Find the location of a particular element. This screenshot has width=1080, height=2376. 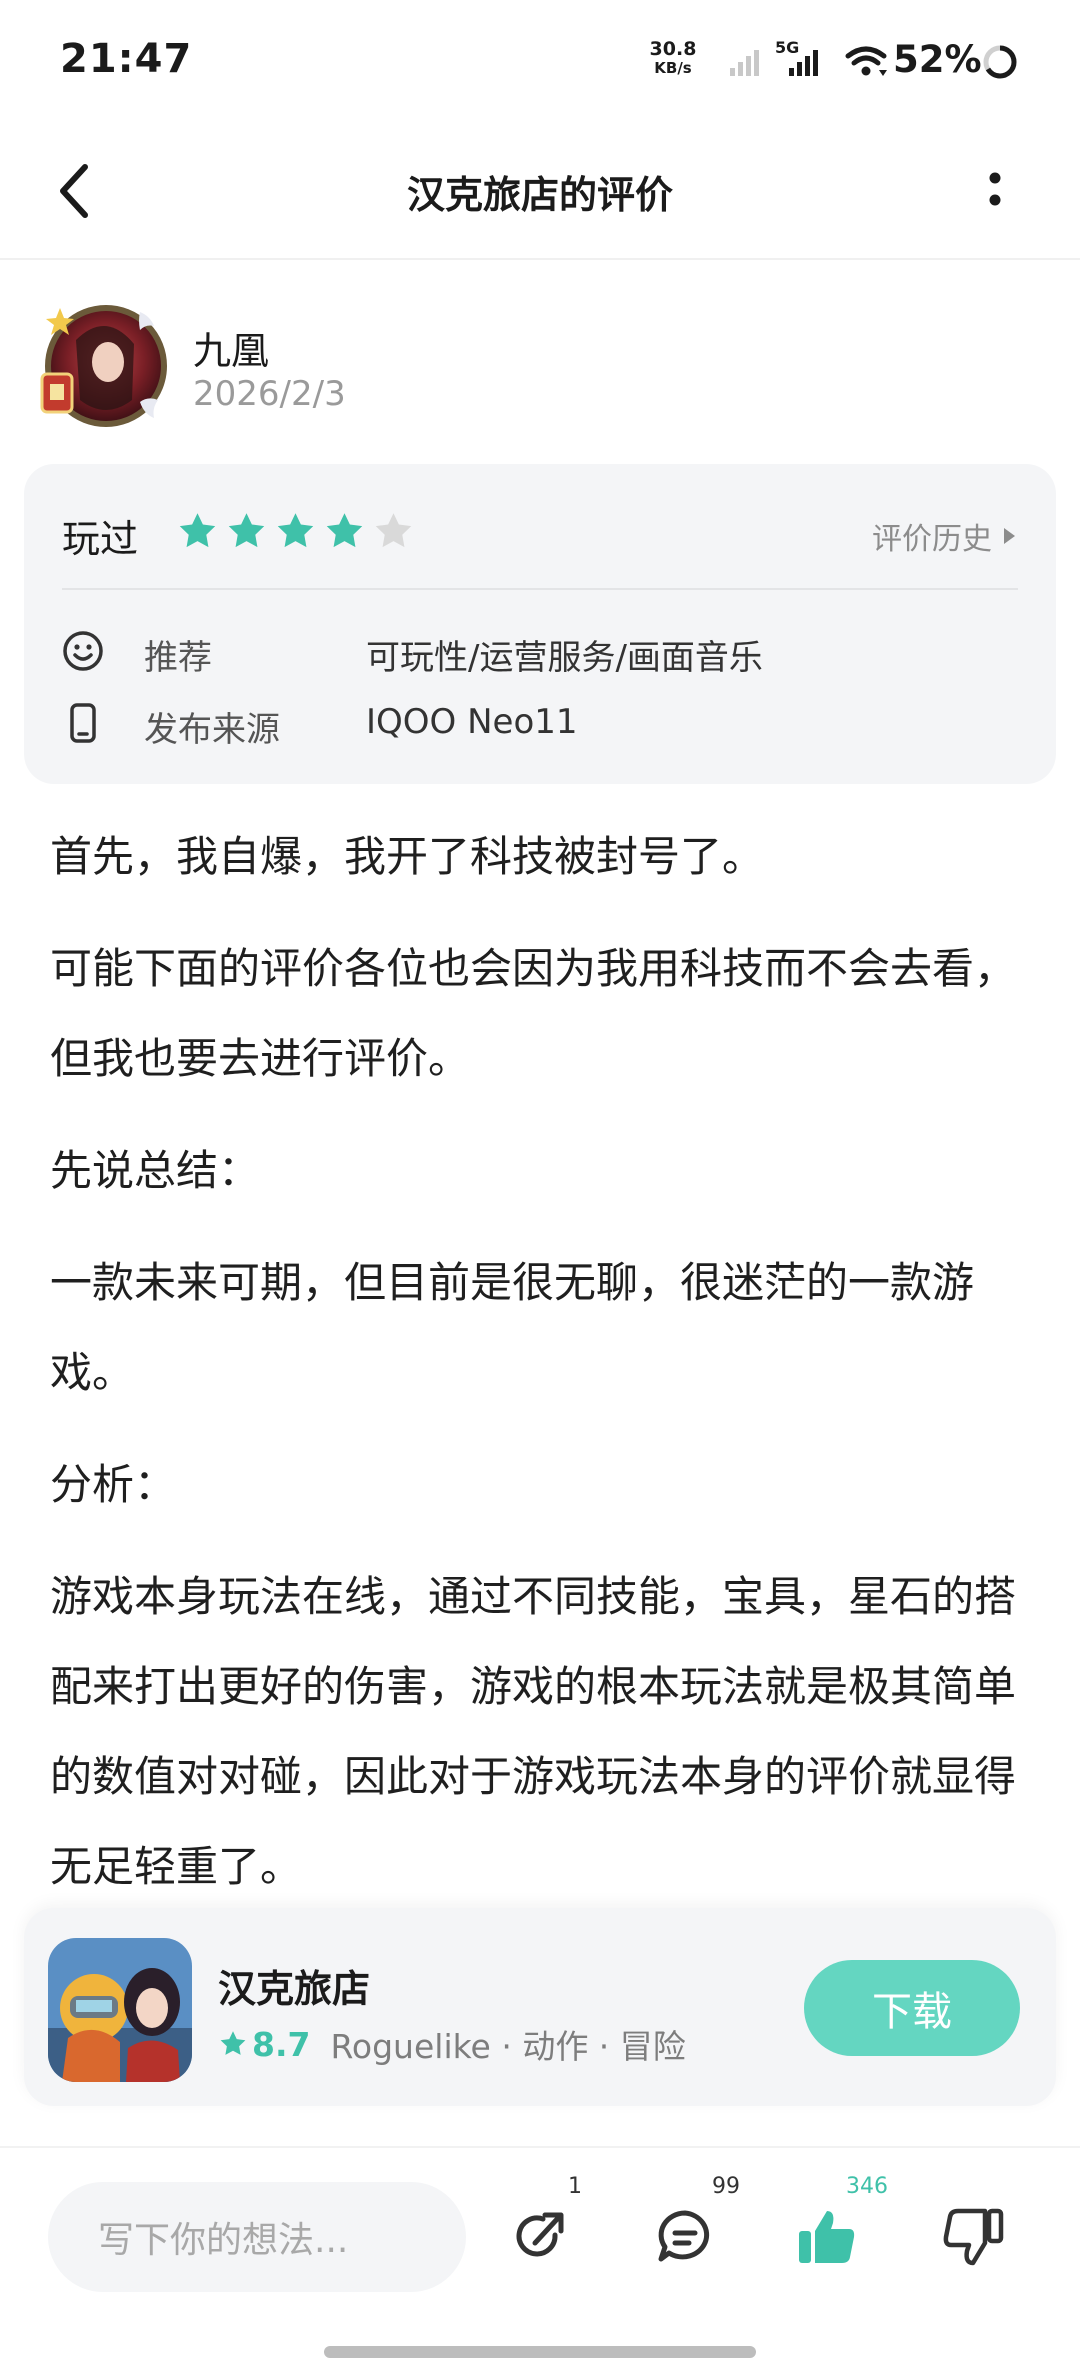

more-vertical-icon is located at coordinates (995, 189).